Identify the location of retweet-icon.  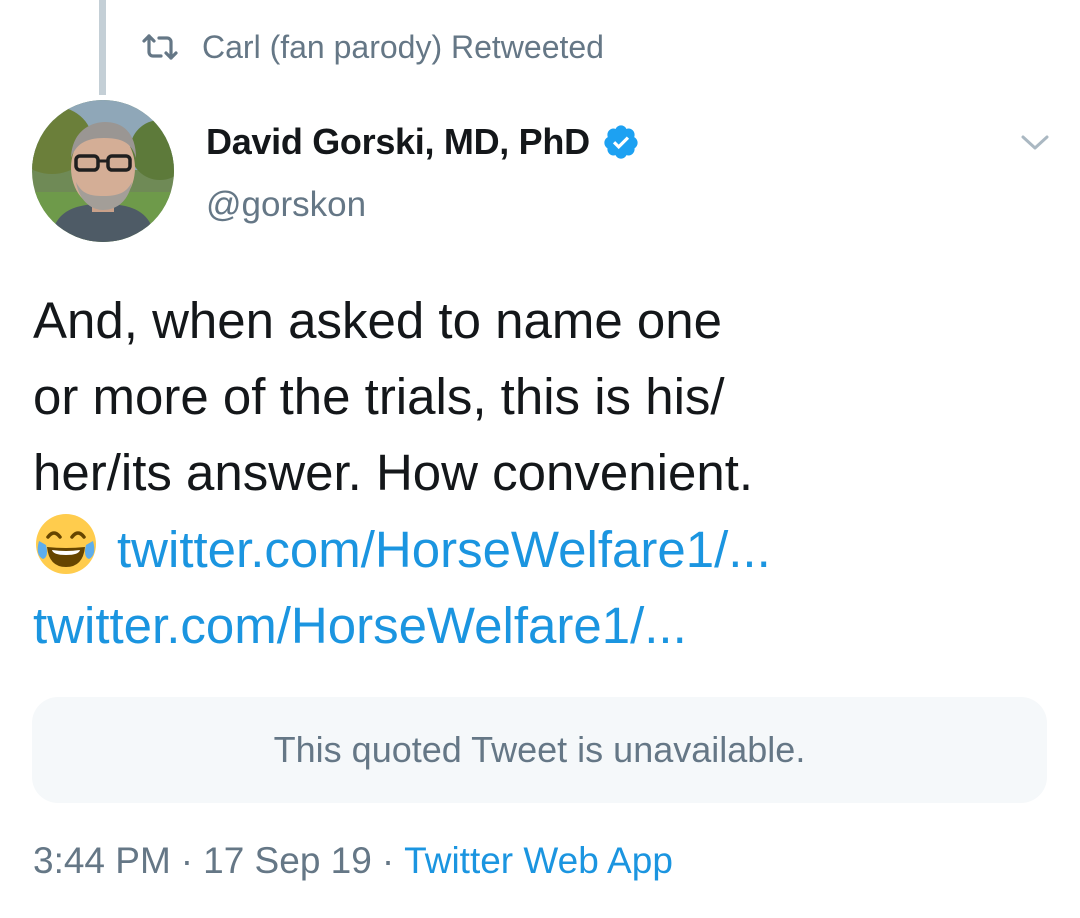
(160, 47).